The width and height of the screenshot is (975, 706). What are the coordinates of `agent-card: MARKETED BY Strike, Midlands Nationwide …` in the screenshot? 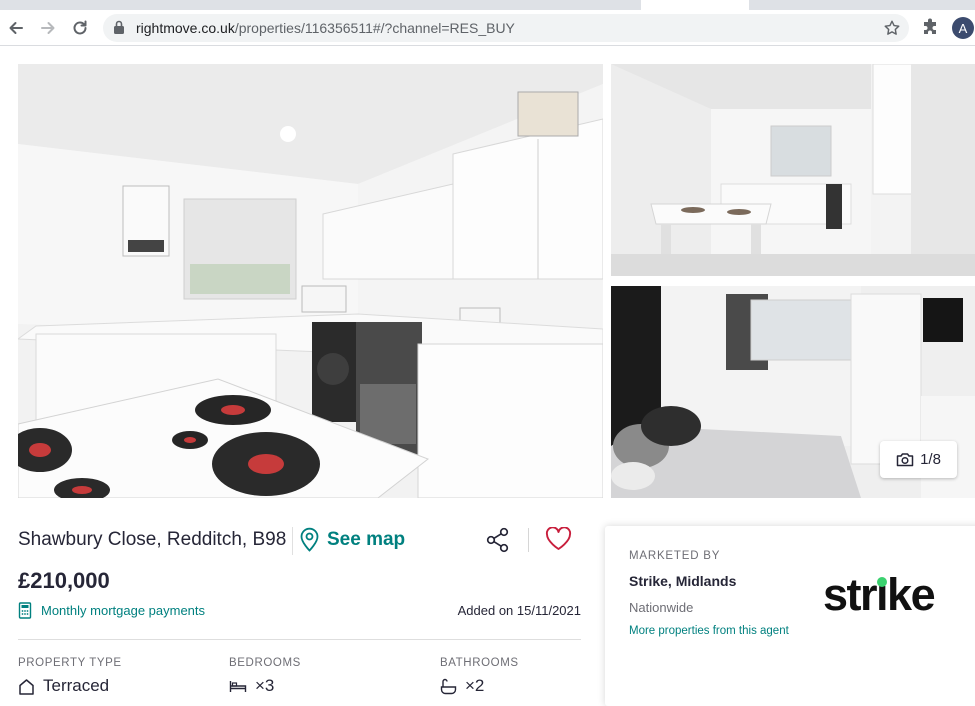 It's located at (790, 616).